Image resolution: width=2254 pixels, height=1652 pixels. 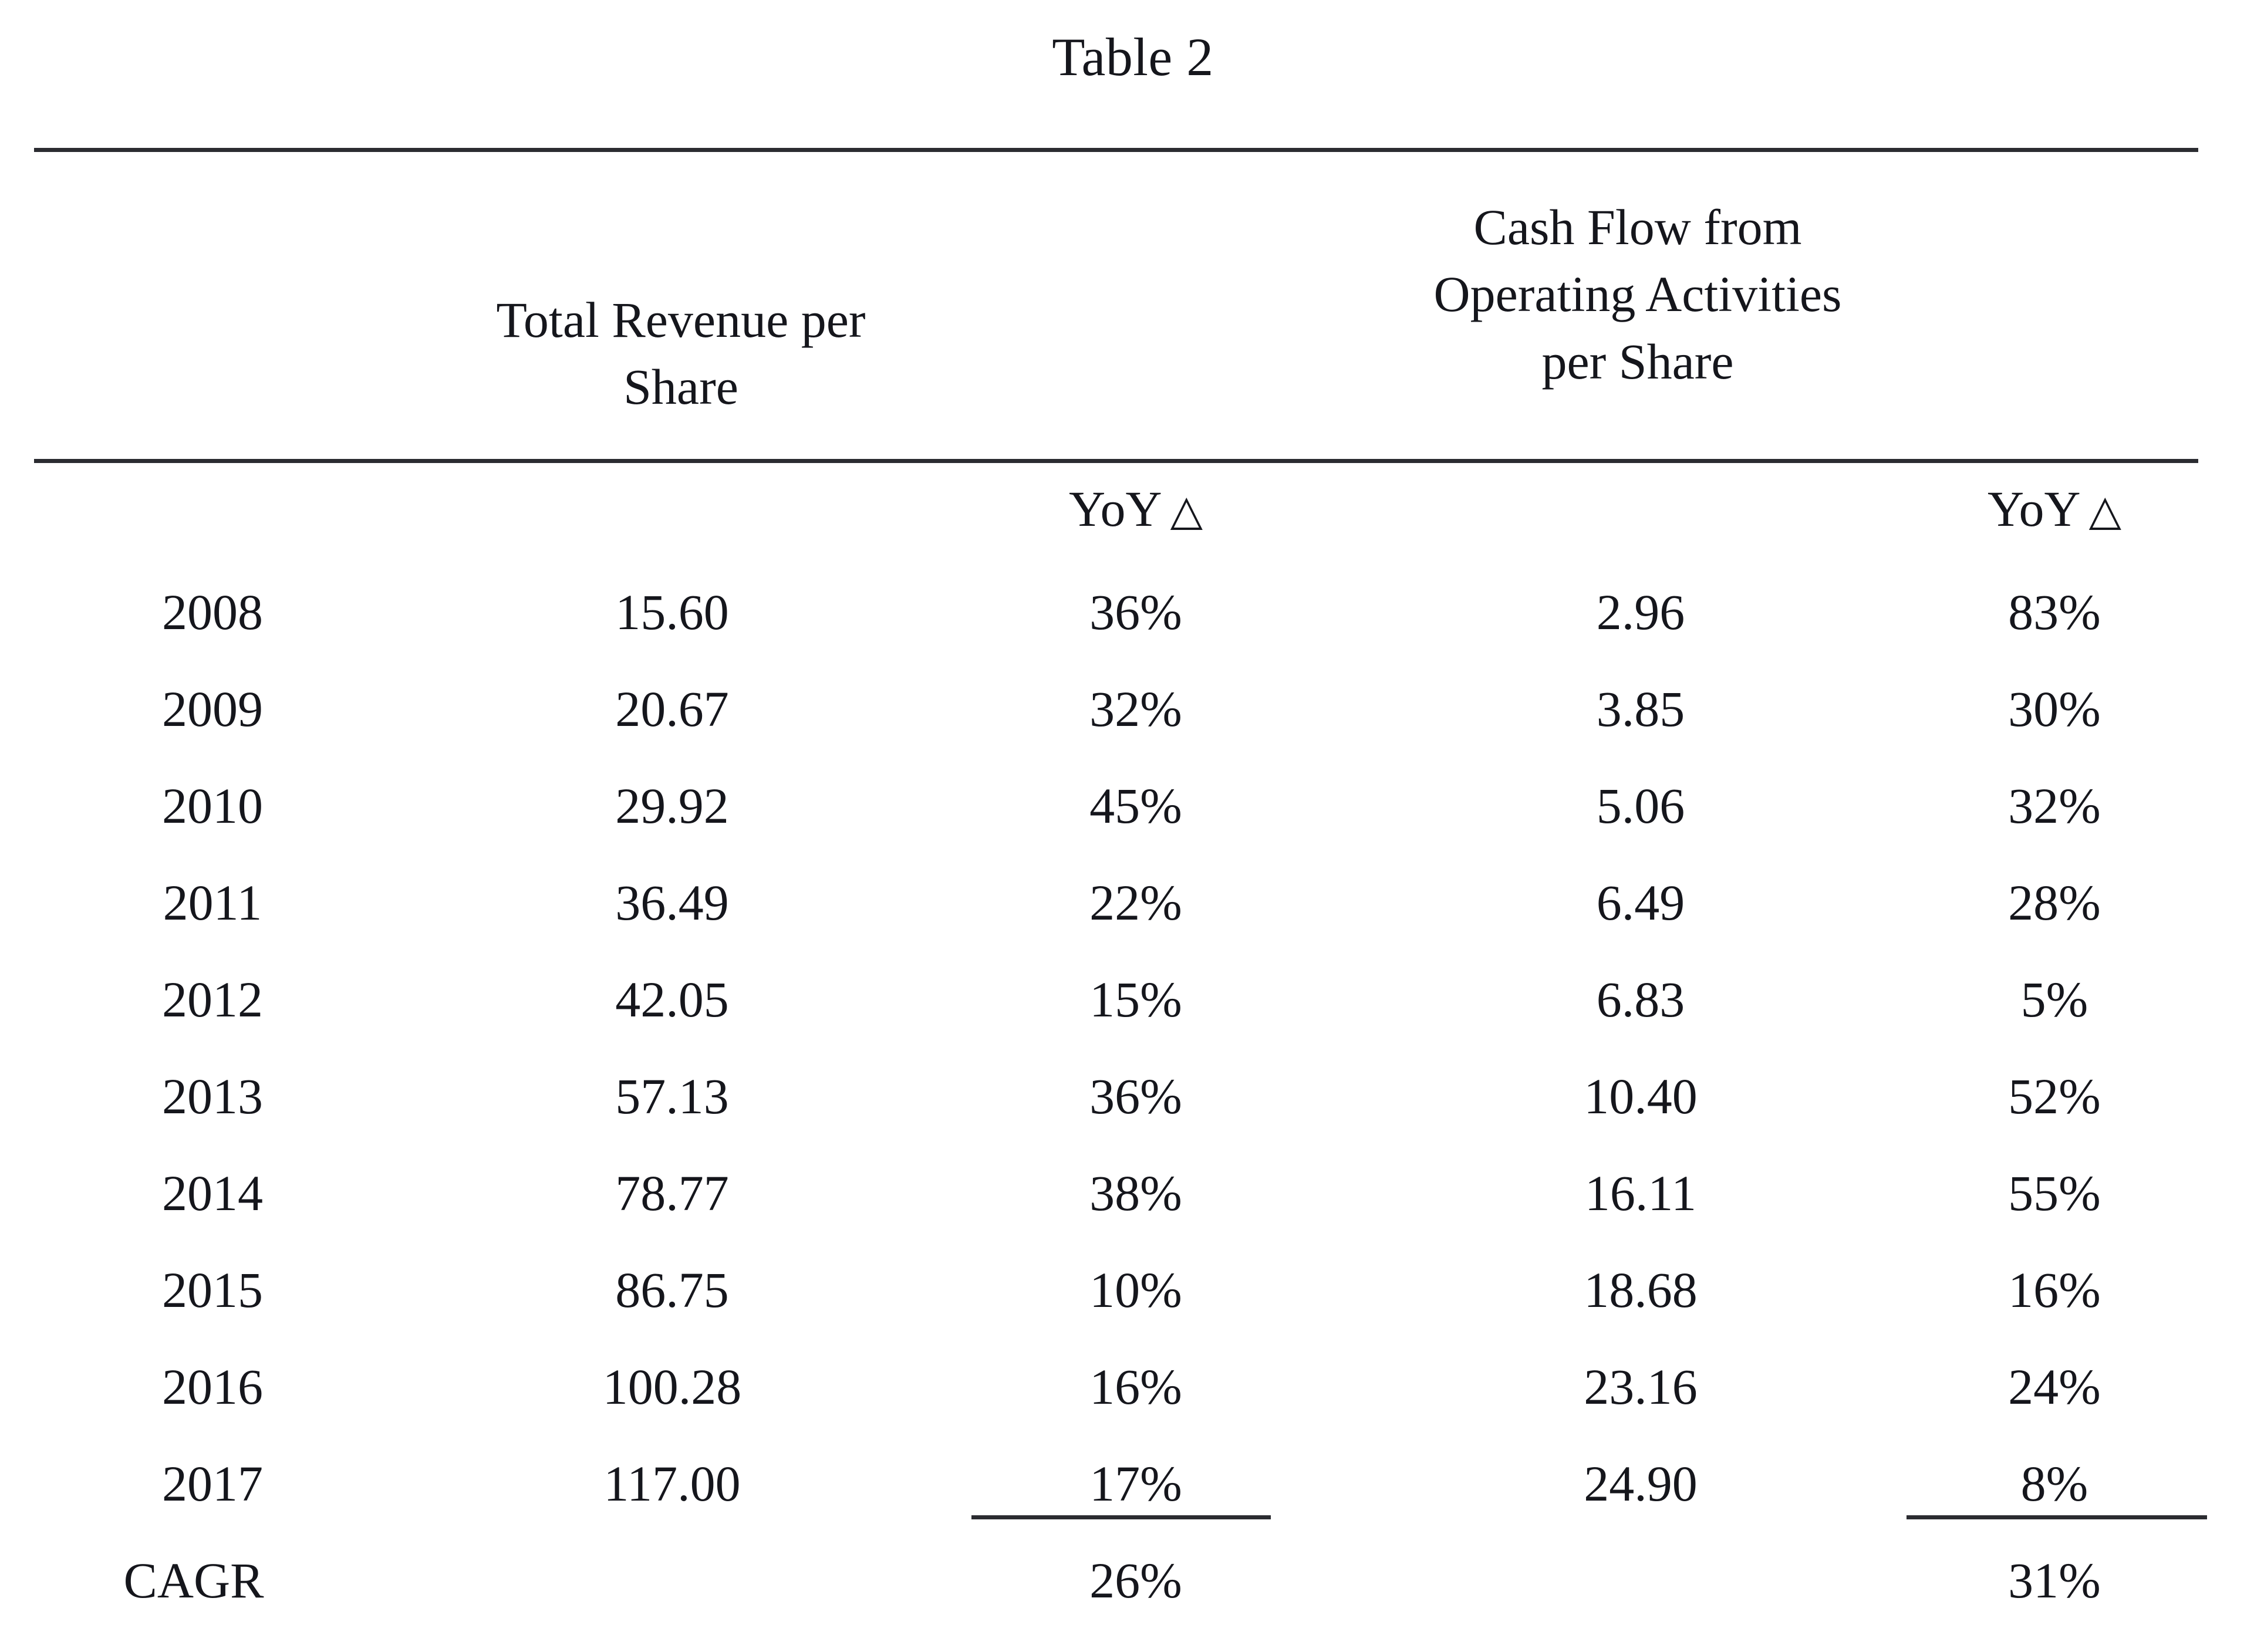 What do you see at coordinates (1135, 1483) in the screenshot?
I see `cell-revenue-yoy: 17%` at bounding box center [1135, 1483].